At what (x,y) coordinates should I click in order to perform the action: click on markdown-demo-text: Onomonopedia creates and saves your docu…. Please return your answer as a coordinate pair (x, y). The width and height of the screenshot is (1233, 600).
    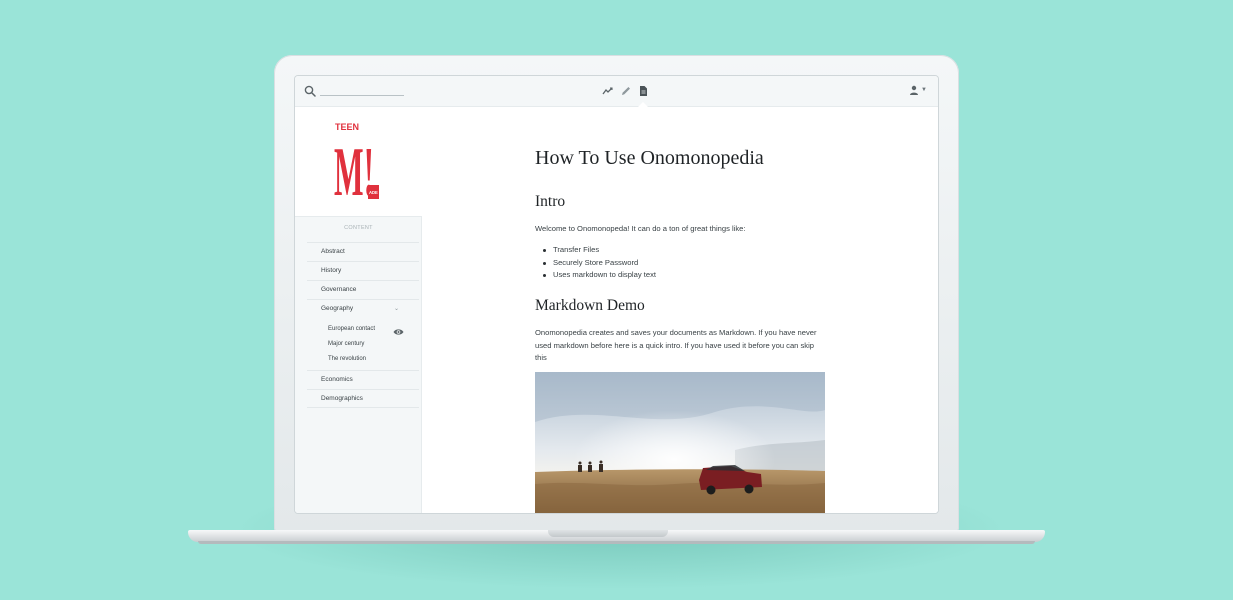
    Looking at the image, I should click on (676, 345).